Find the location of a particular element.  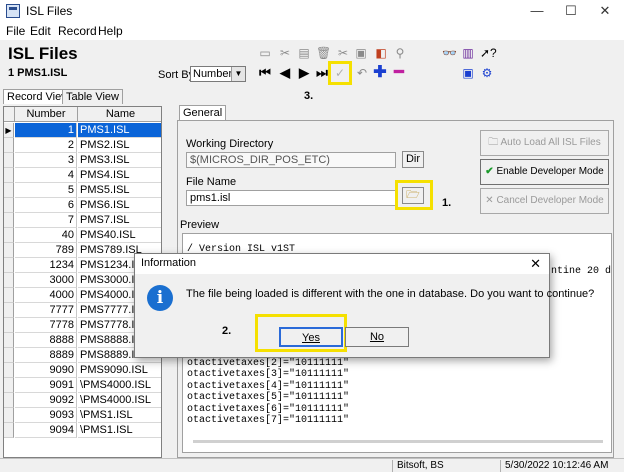

first-record-button: ⏮ is located at coordinates (265, 73).